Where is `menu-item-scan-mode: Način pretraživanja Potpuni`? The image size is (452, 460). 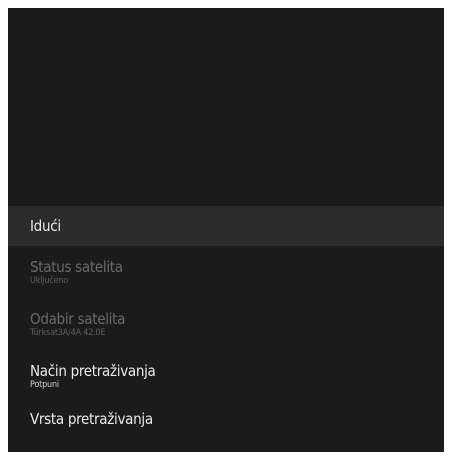 menu-item-scan-mode: Način pretraživanja Potpuni is located at coordinates (226, 376).